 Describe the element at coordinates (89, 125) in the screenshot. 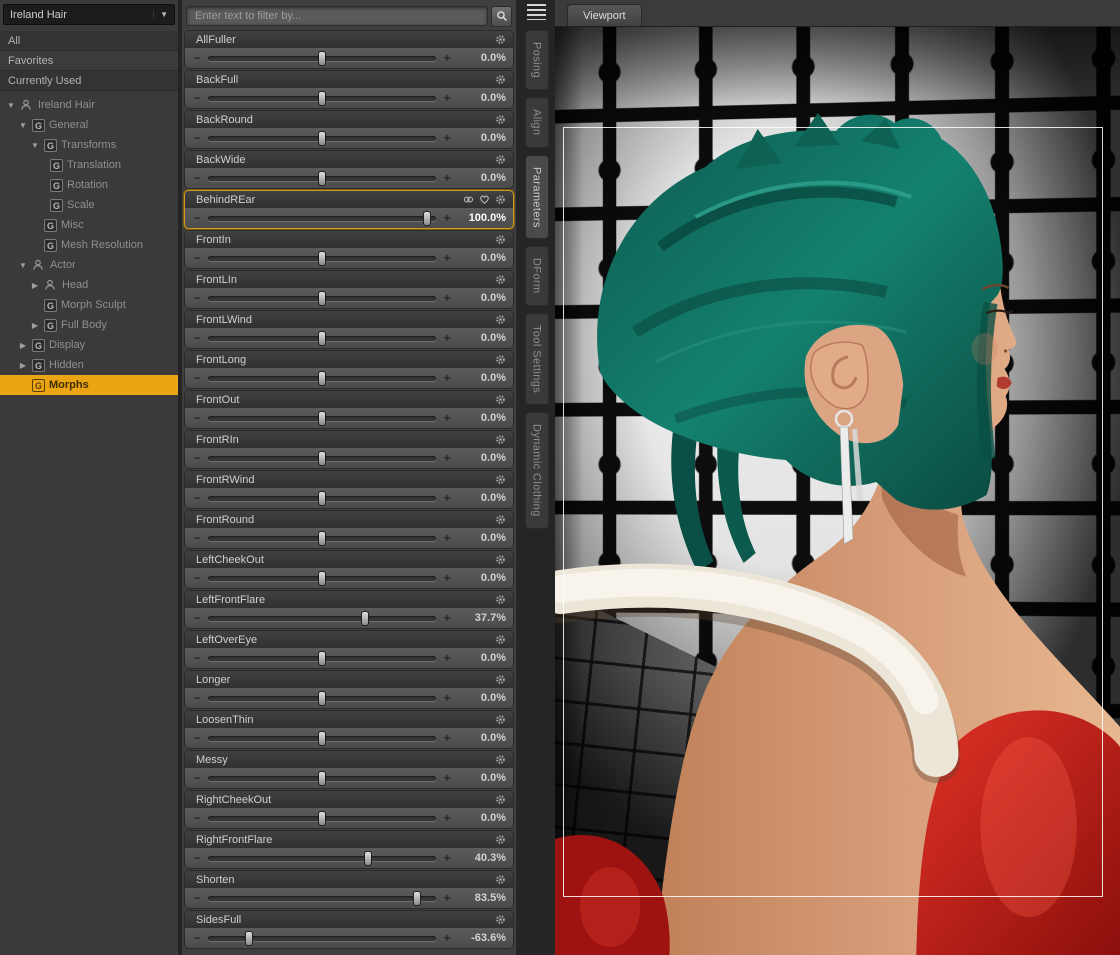

I see `tree-item-general: ▼ G General` at that location.